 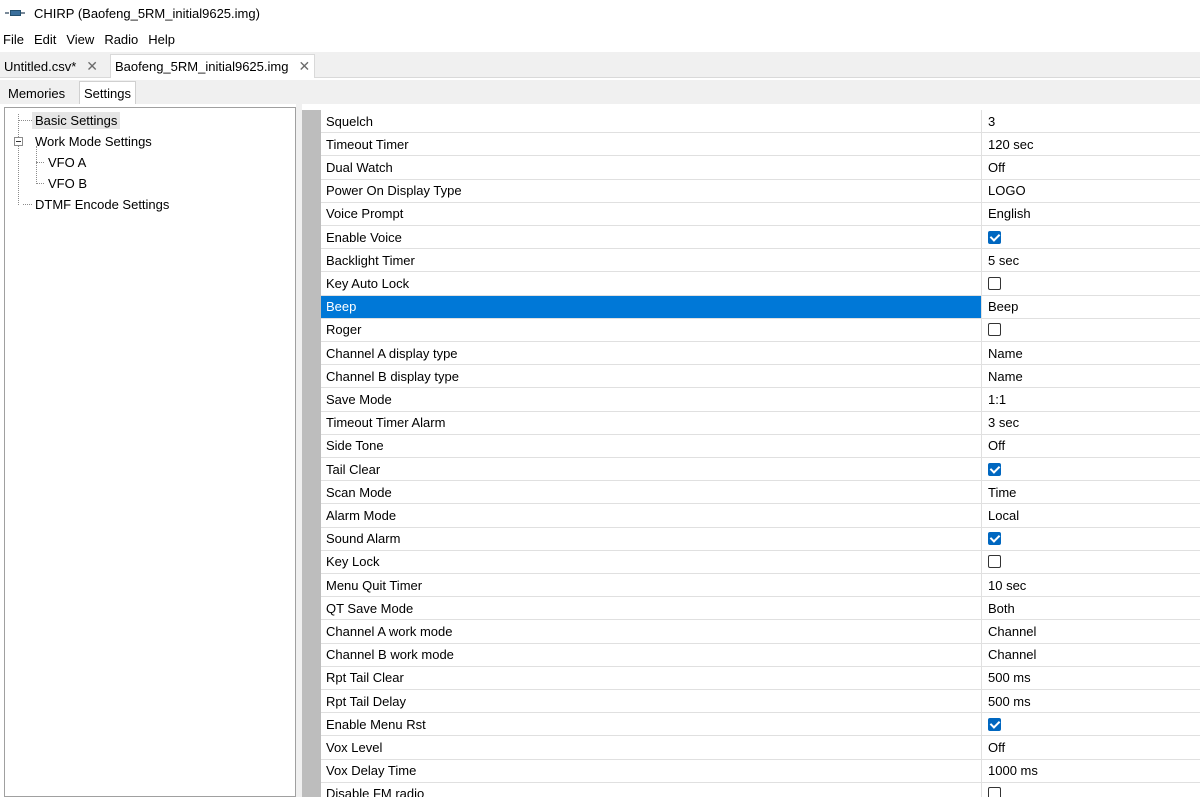 What do you see at coordinates (1091, 307) in the screenshot?
I see `setting-value: Beep` at bounding box center [1091, 307].